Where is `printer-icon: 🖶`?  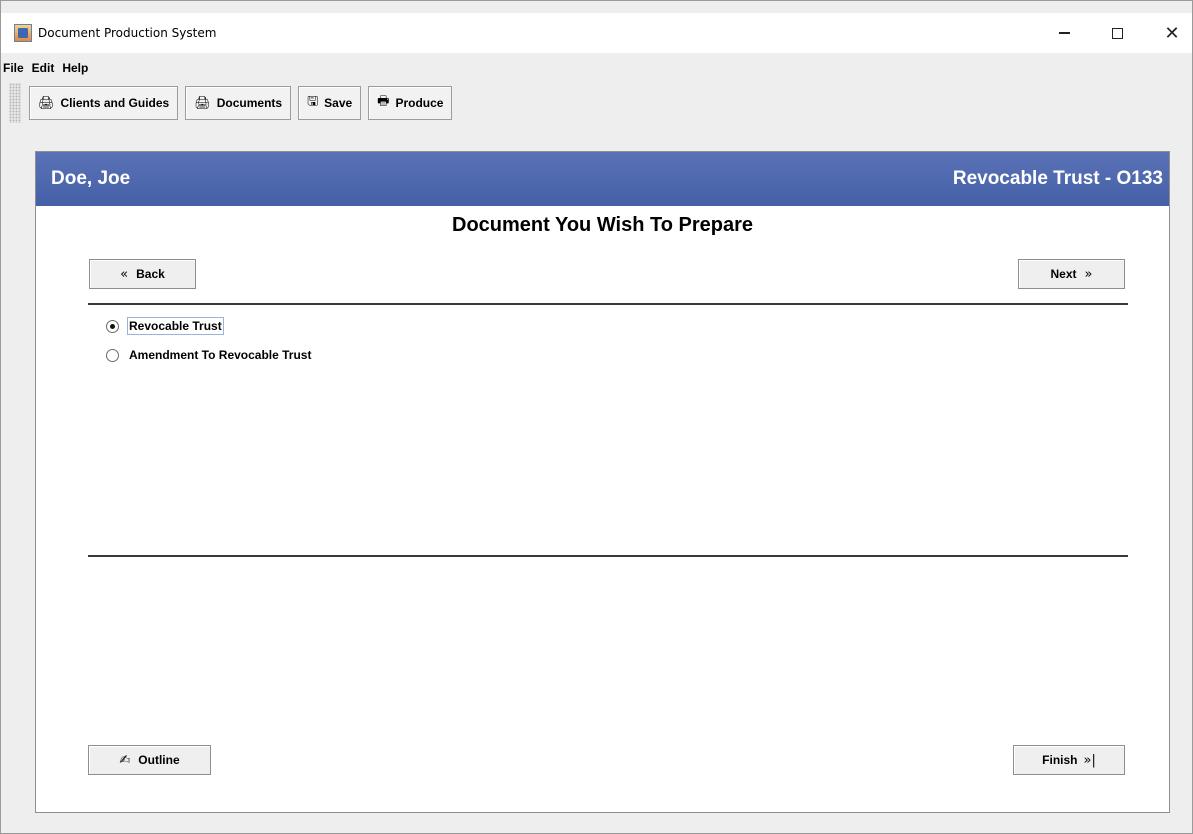
printer-icon: 🖶 is located at coordinates (383, 101).